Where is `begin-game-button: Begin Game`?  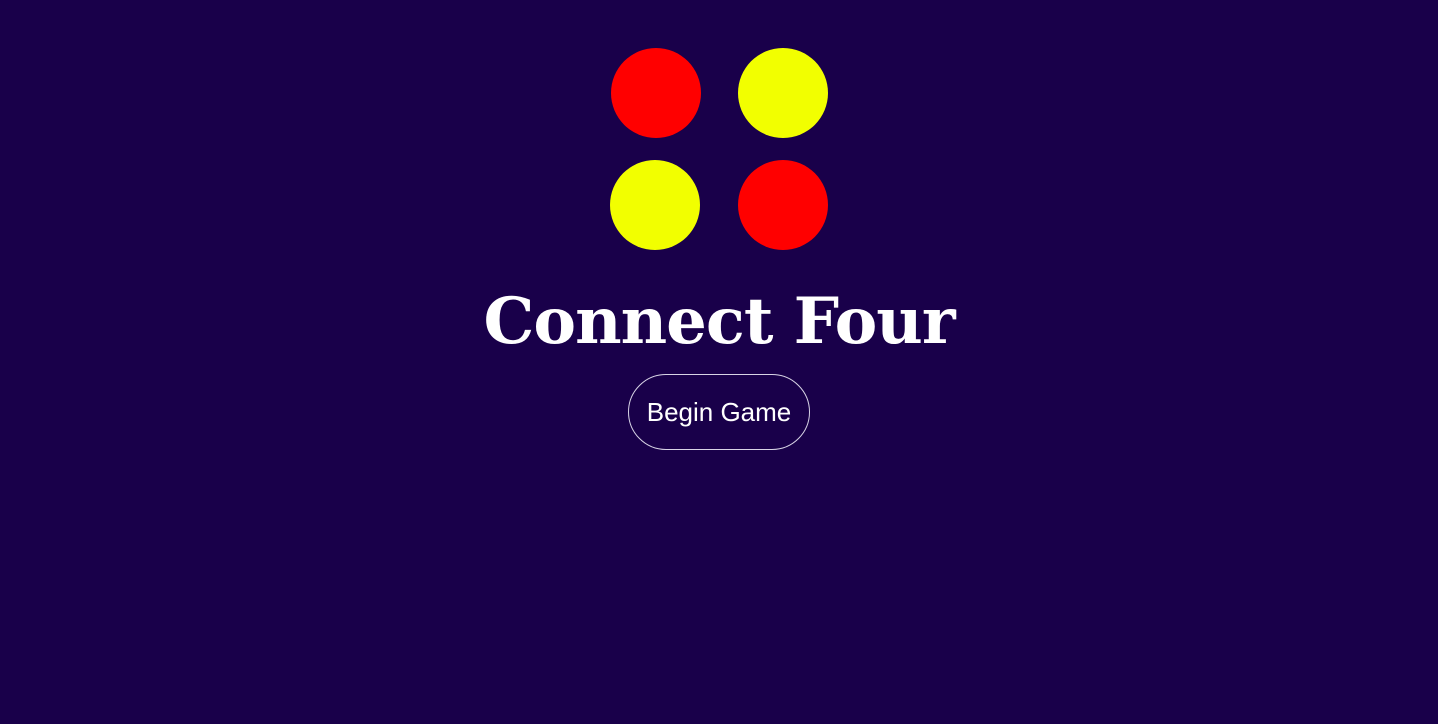 begin-game-button: Begin Game is located at coordinates (719, 412).